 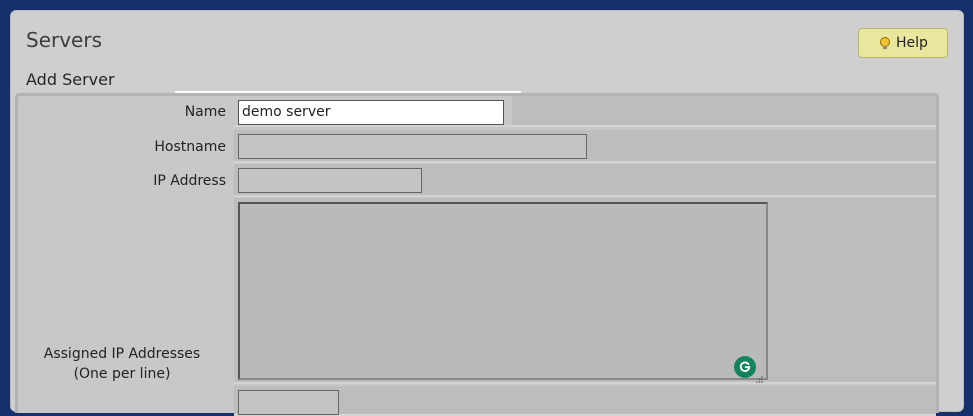 I want to click on next-row, so click(x=477, y=401).